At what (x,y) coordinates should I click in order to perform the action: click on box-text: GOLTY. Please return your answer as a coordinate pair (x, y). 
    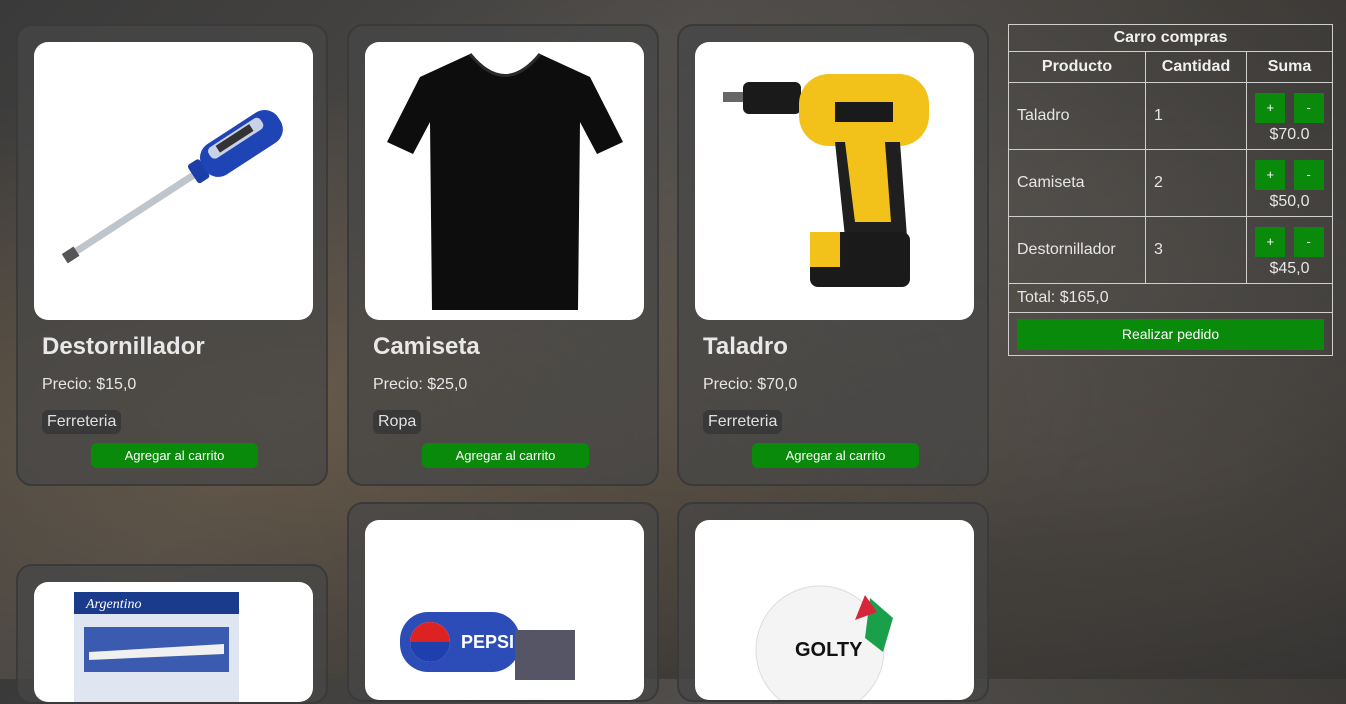
    Looking at the image, I should click on (829, 650).